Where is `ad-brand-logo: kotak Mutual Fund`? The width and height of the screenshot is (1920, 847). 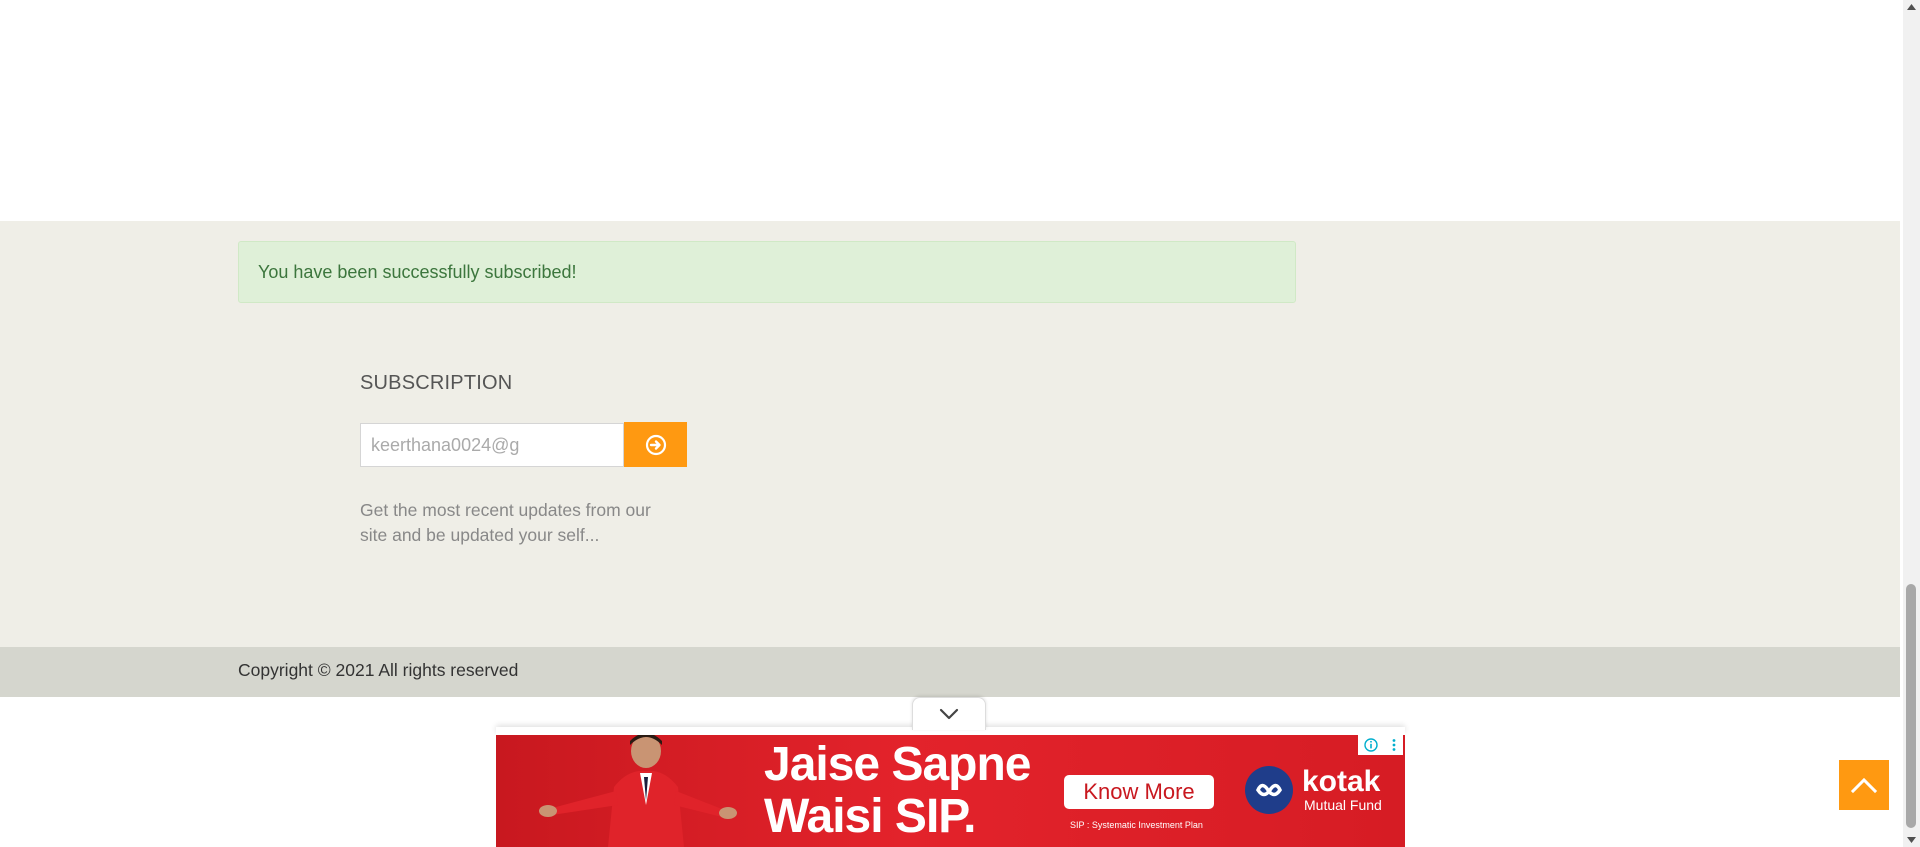 ad-brand-logo: kotak Mutual Fund is located at coordinates (1312, 791).